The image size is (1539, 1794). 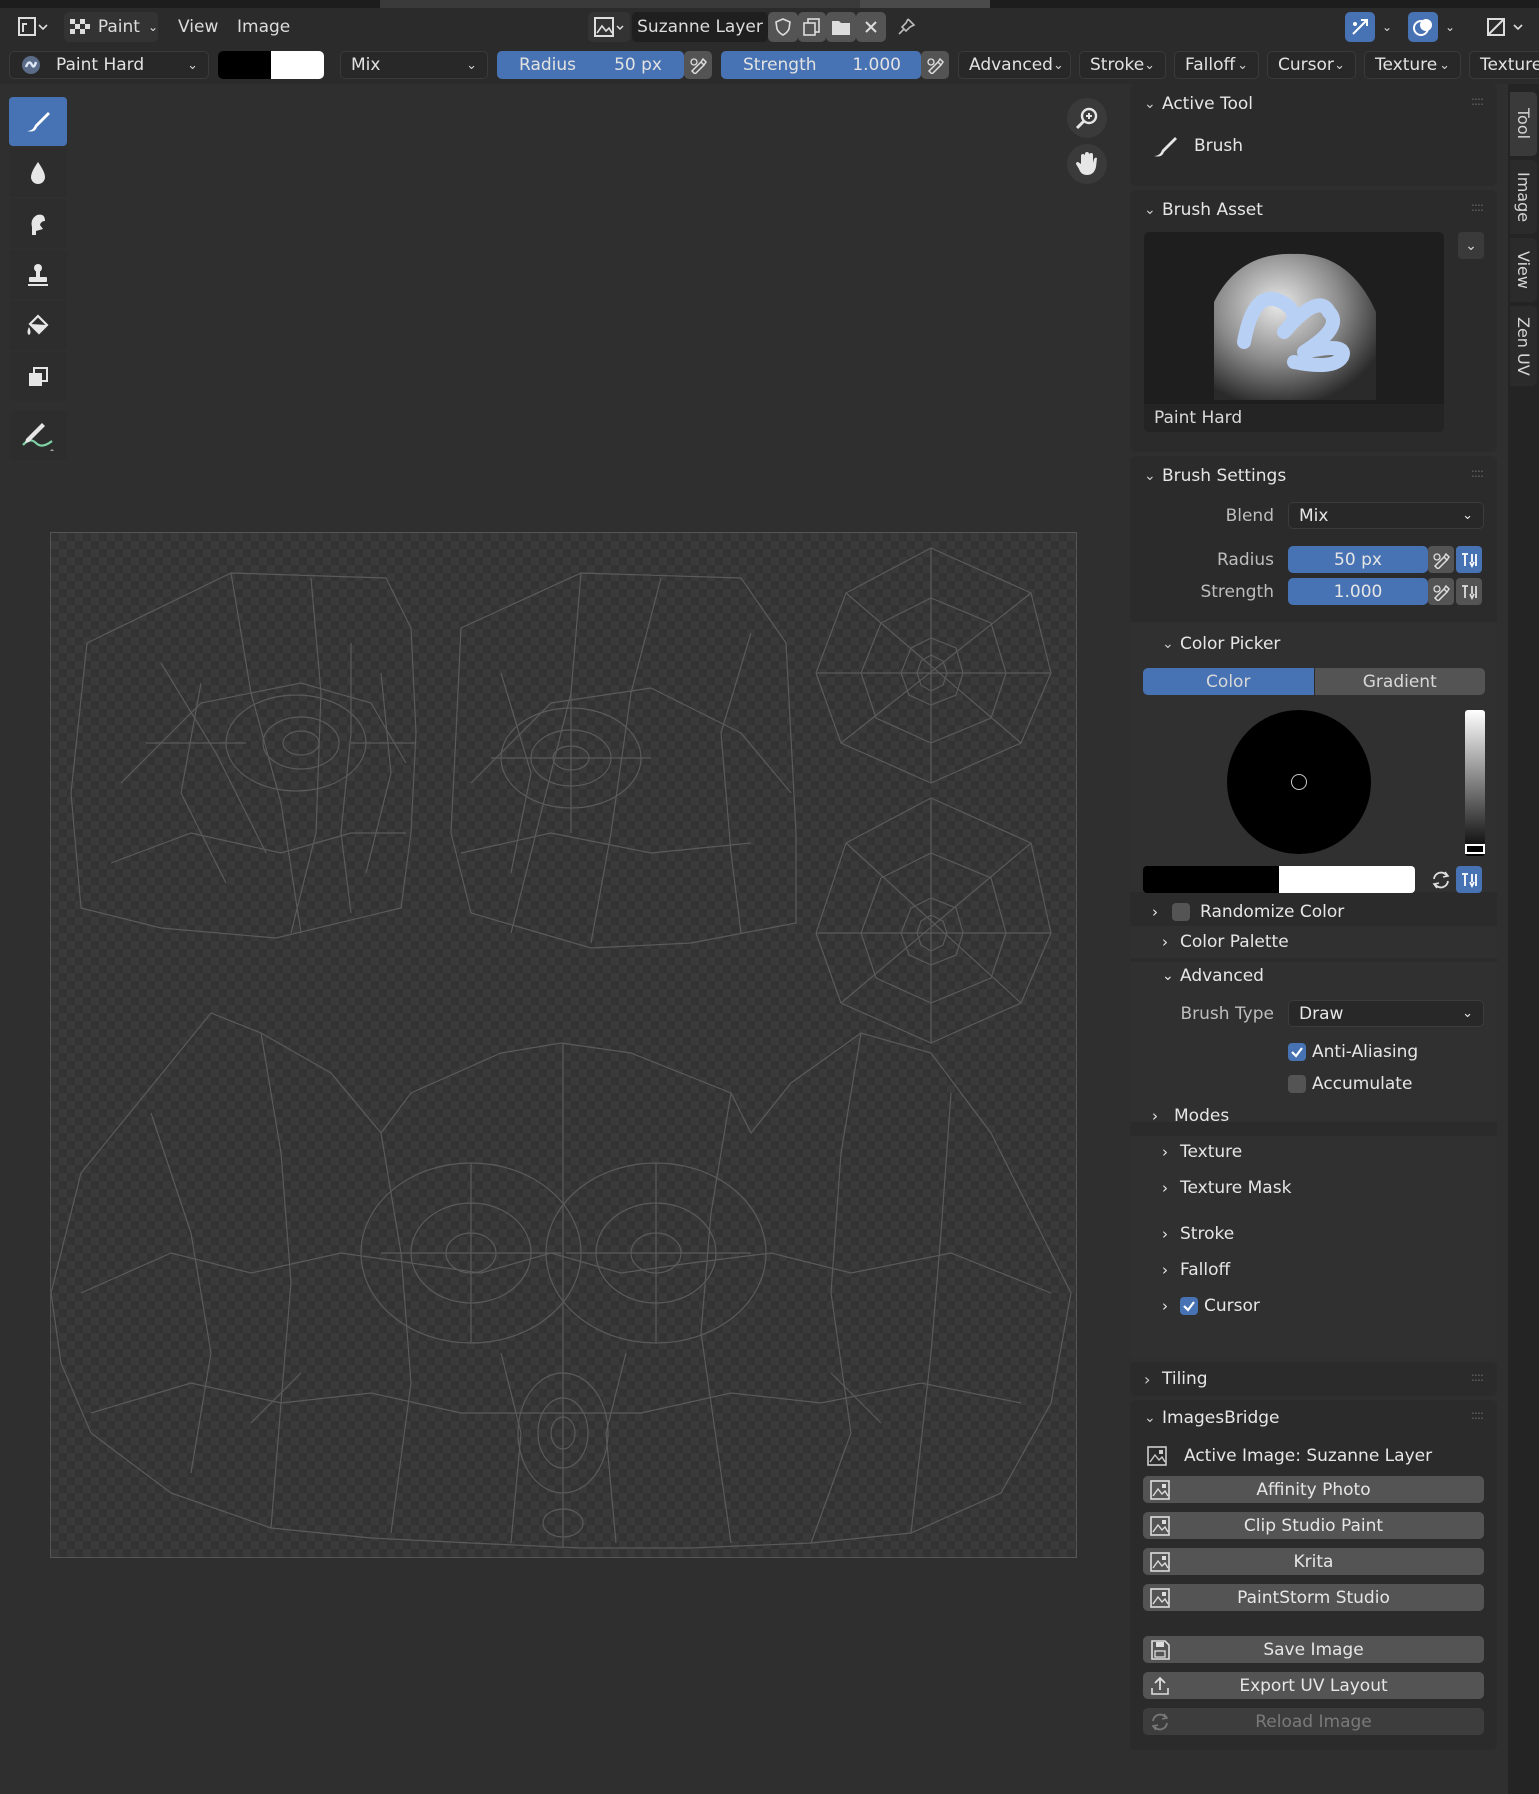 What do you see at coordinates (38, 172) in the screenshot?
I see `tool-blur` at bounding box center [38, 172].